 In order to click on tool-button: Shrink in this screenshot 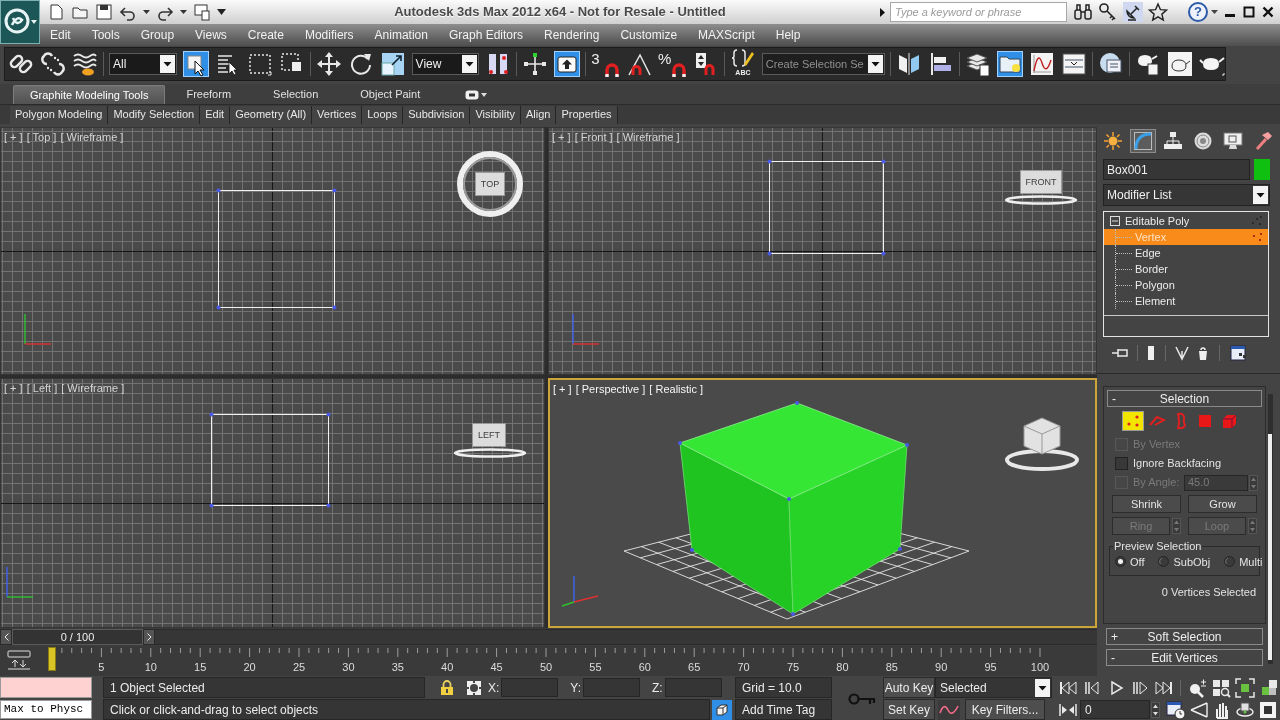, I will do `click(1146, 504)`.